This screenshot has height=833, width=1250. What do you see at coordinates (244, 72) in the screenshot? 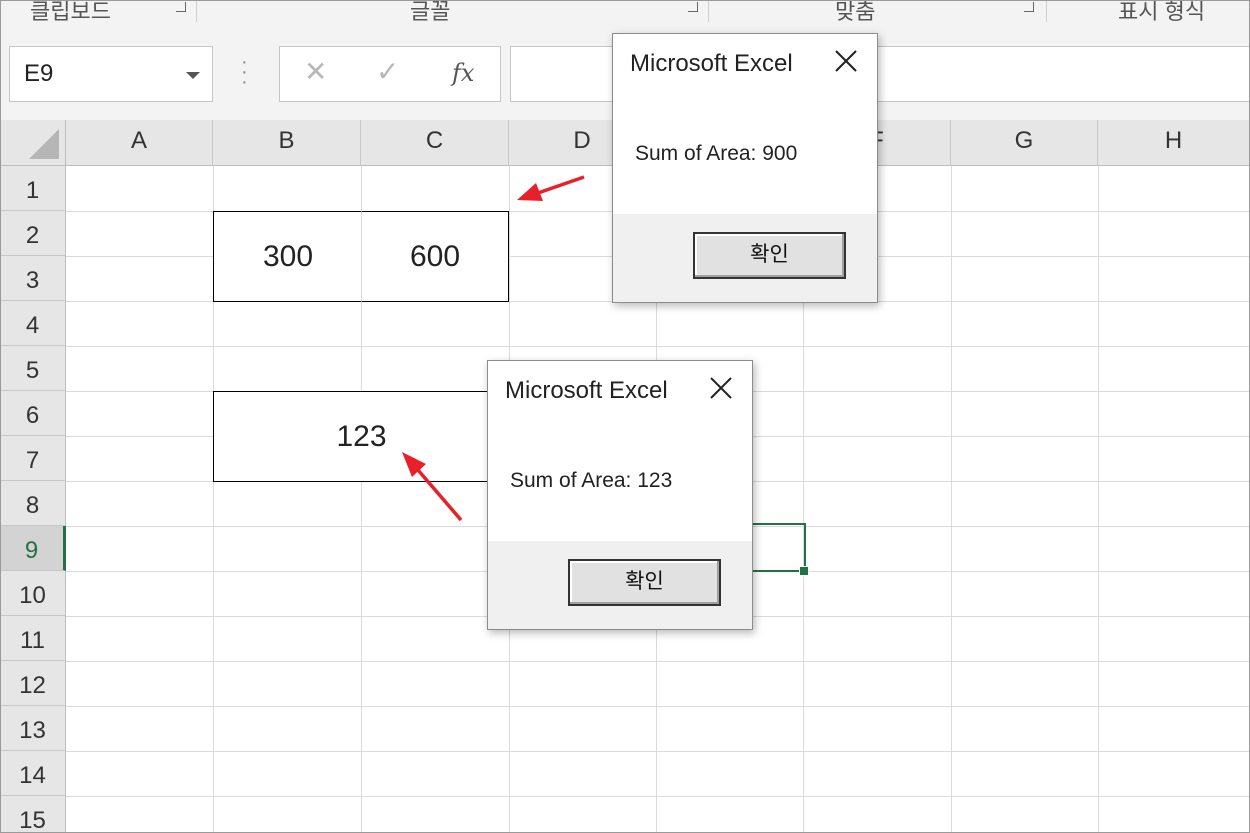
I see `drag-handle-icon: · · ·` at bounding box center [244, 72].